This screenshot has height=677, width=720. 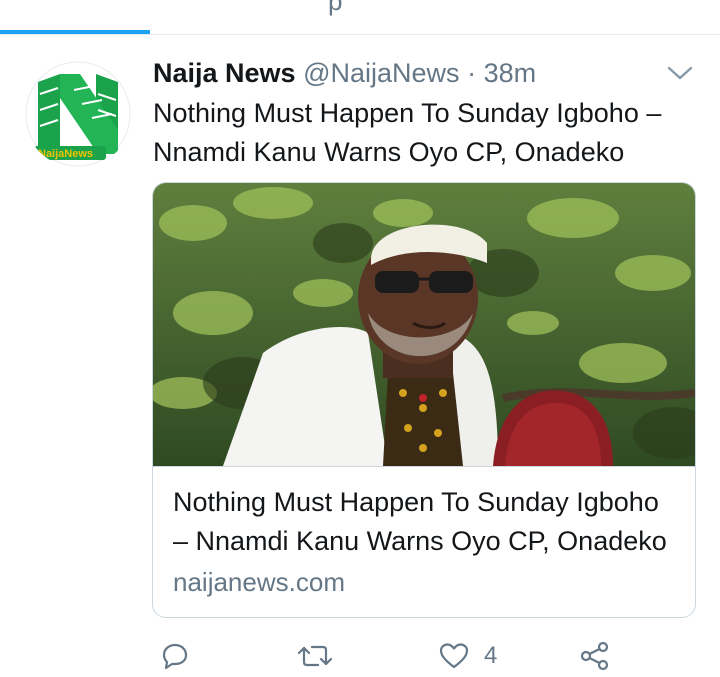 I want to click on share-button, so click(x=595, y=656).